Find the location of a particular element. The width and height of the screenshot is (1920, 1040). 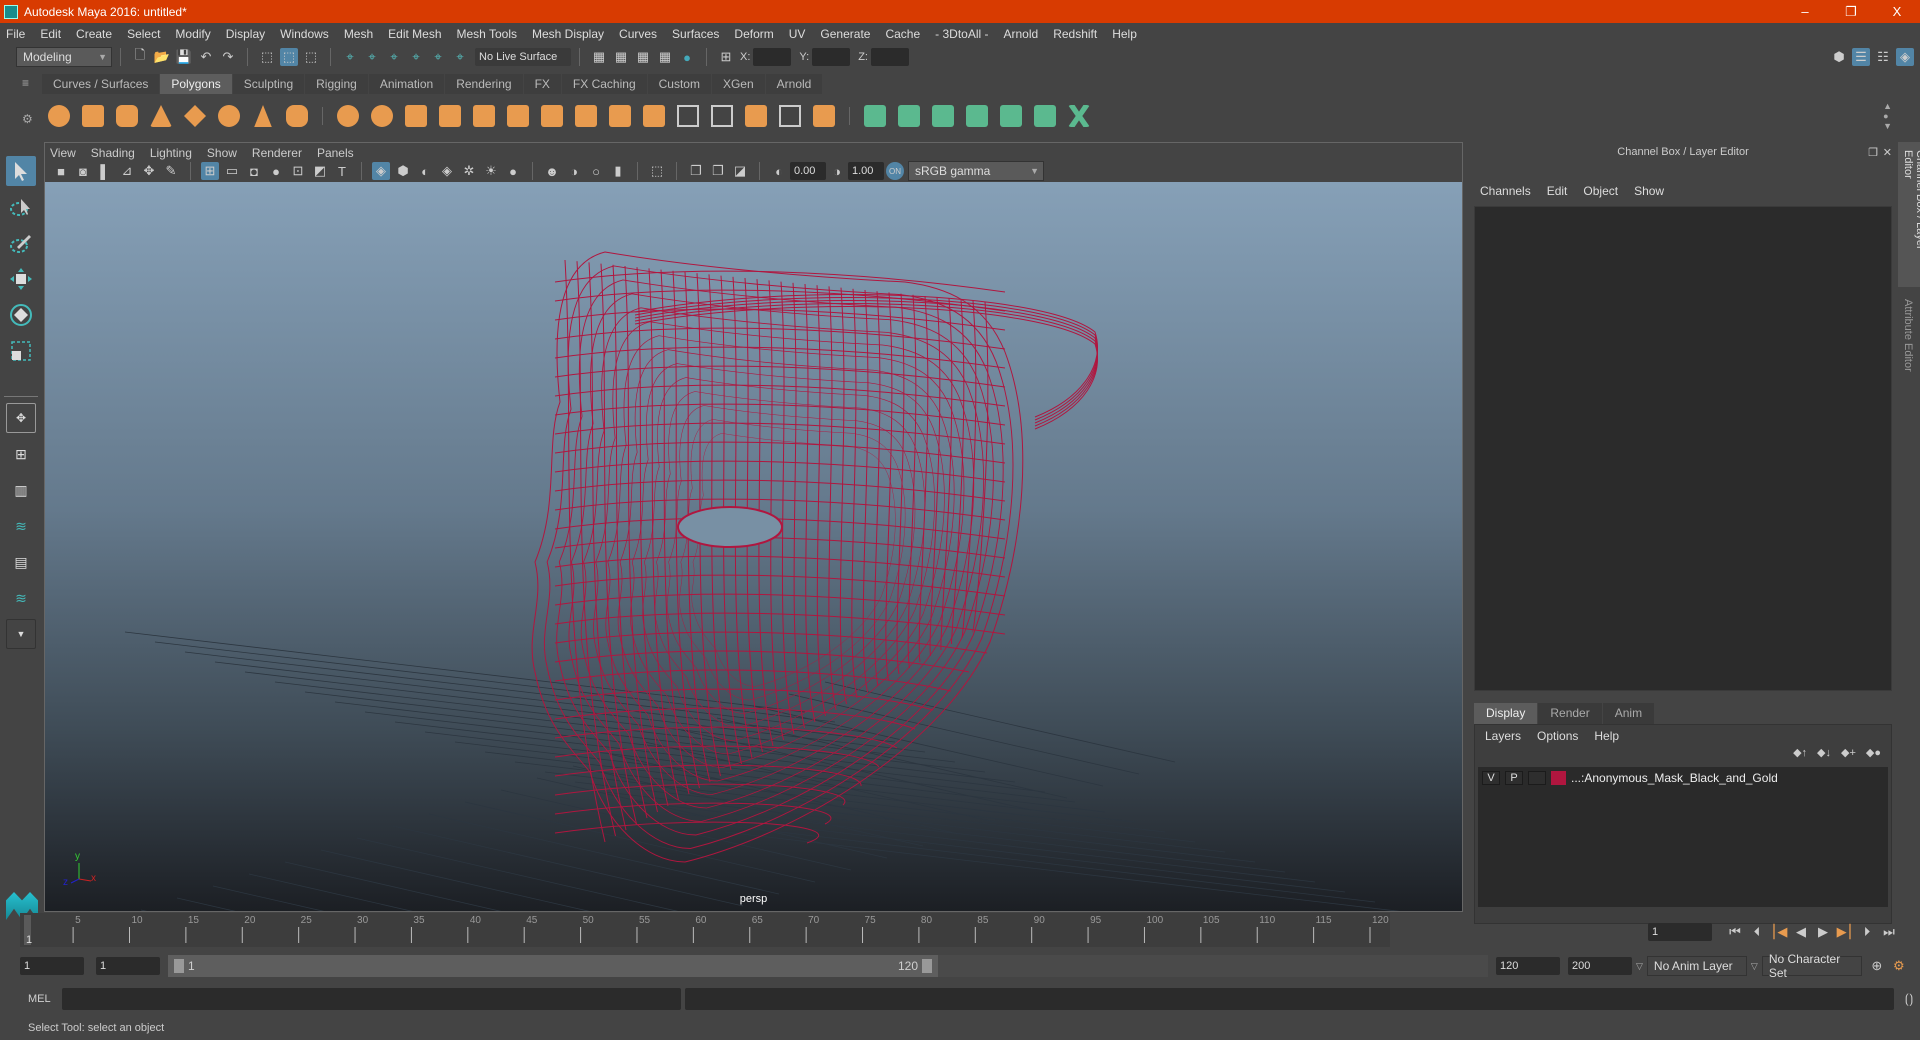

mirror-icon is located at coordinates (416, 116).